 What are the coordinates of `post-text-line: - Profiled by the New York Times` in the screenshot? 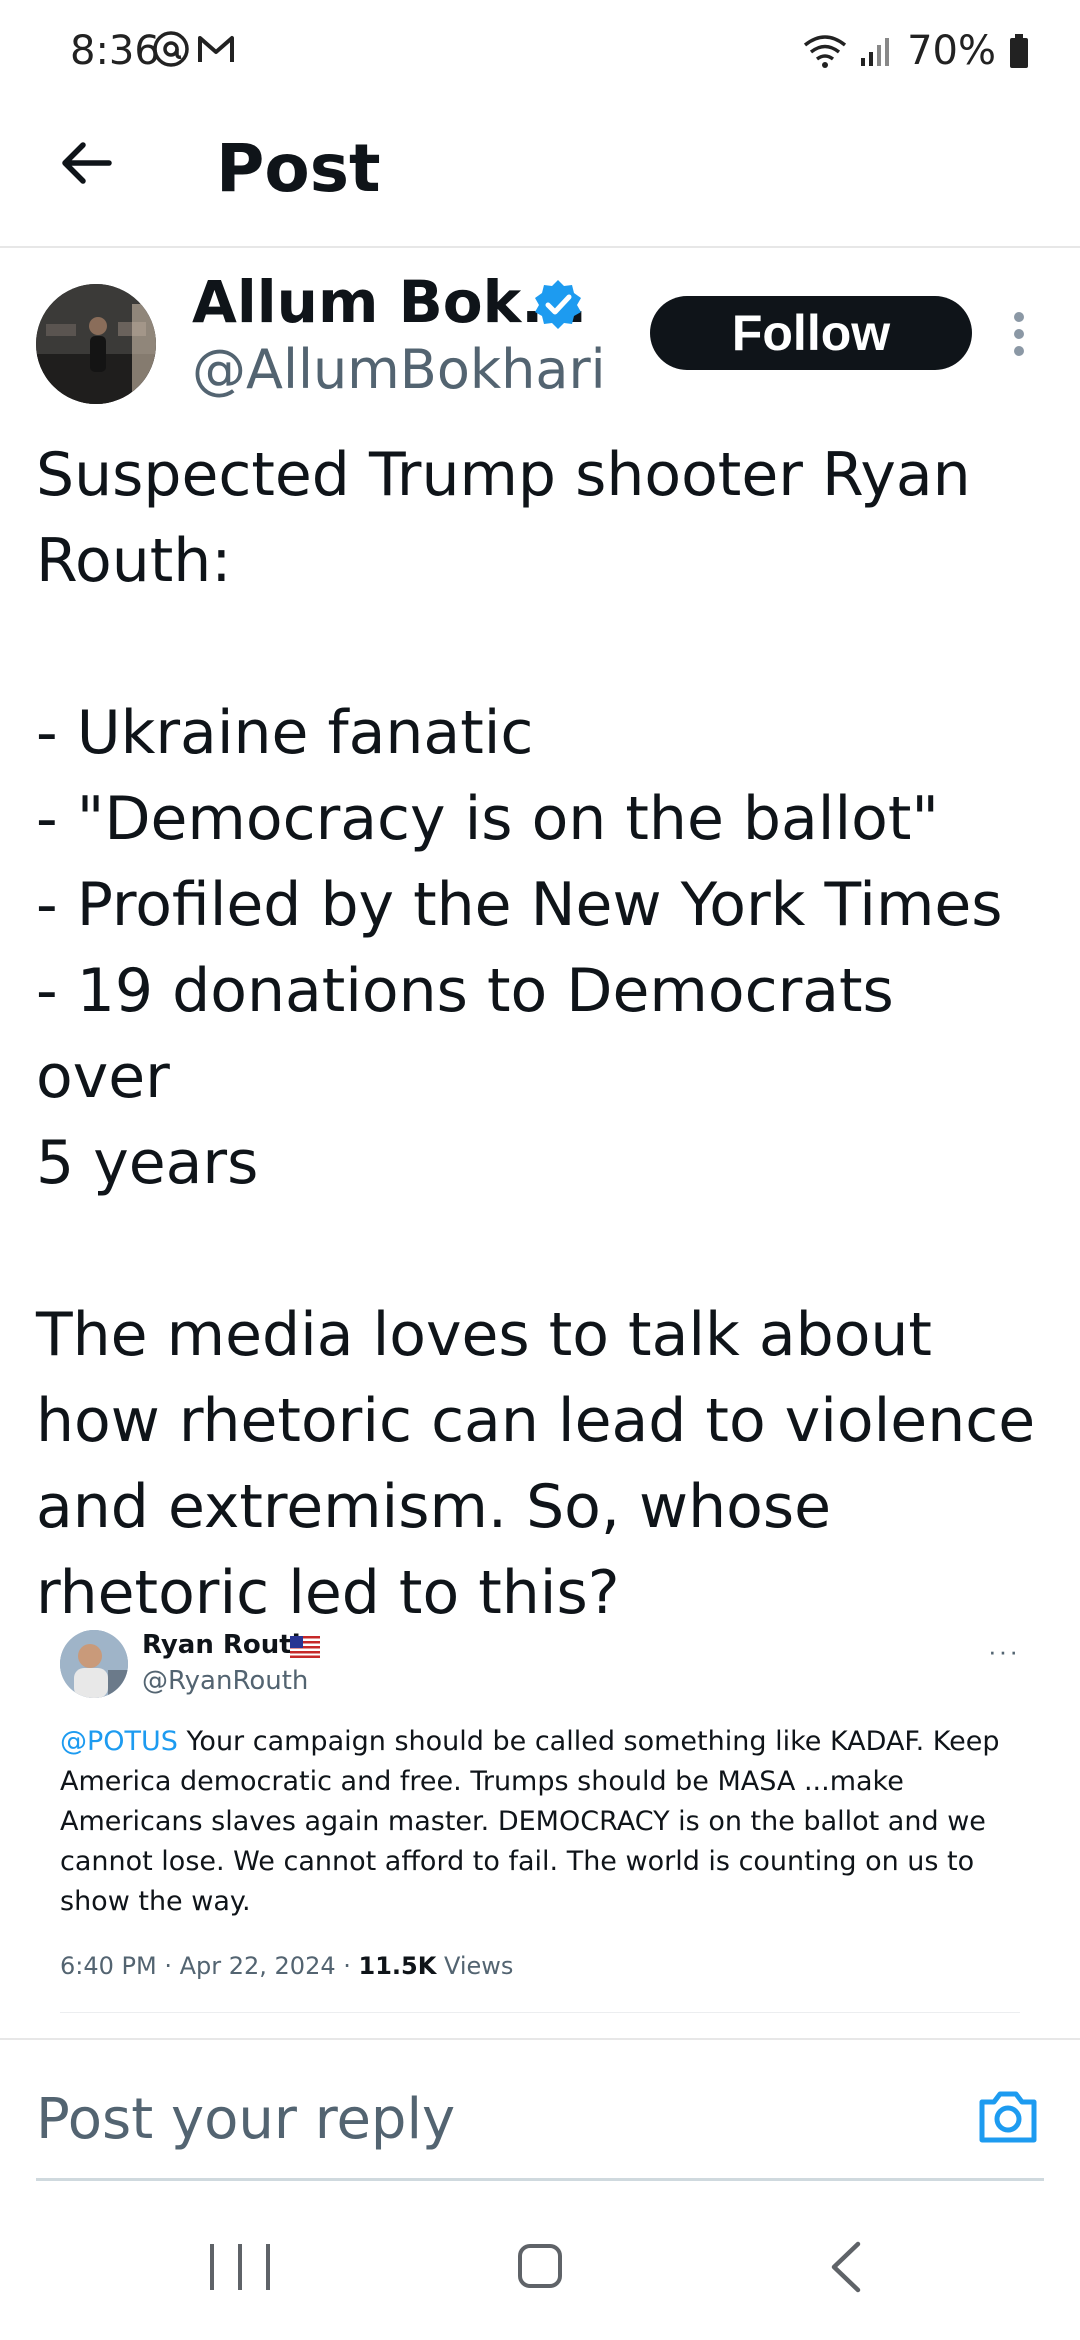 It's located at (519, 905).